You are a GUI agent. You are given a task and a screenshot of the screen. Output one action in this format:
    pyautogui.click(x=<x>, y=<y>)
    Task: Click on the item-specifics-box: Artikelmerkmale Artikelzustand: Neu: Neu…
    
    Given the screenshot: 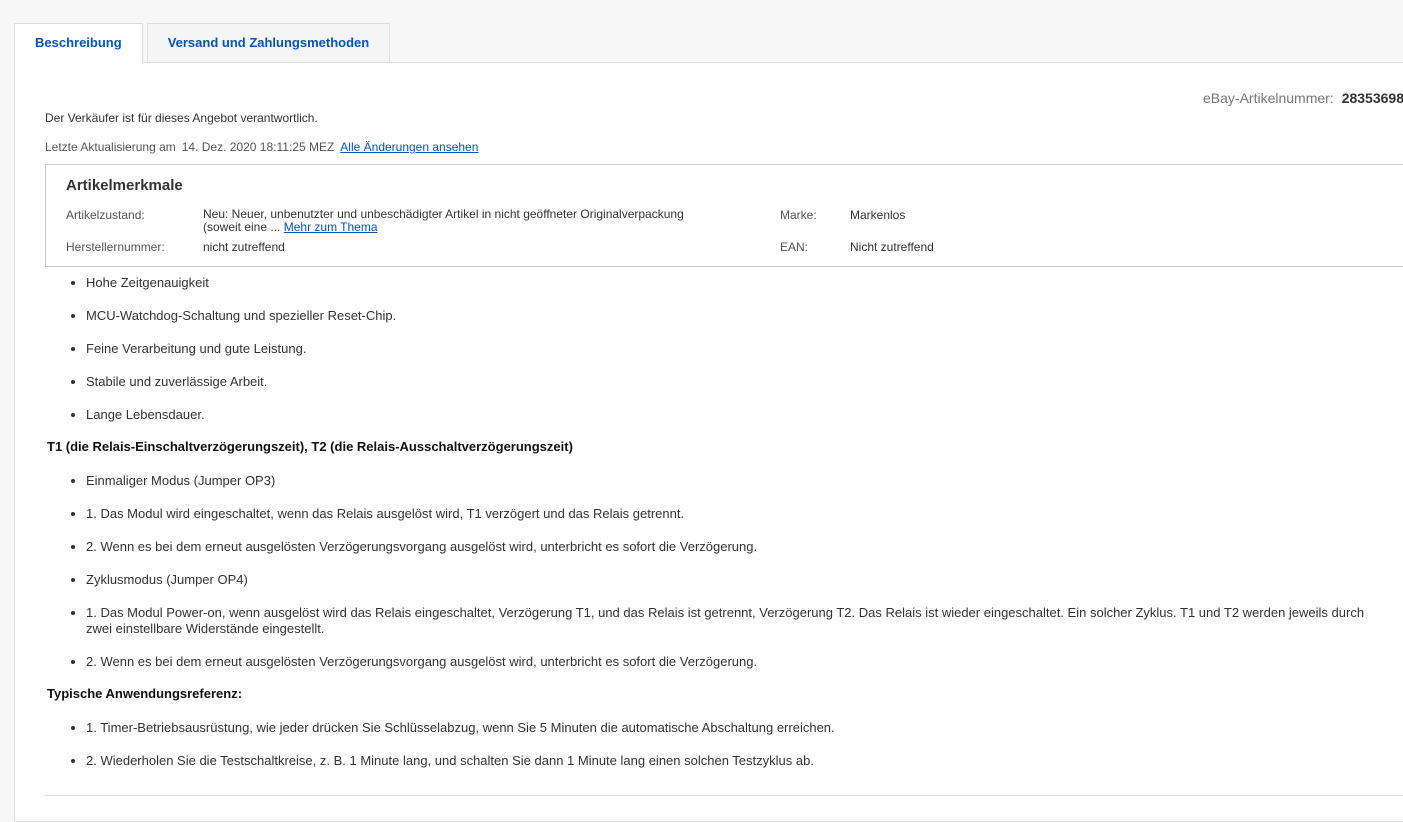 What is the action you would take?
    pyautogui.click(x=724, y=215)
    